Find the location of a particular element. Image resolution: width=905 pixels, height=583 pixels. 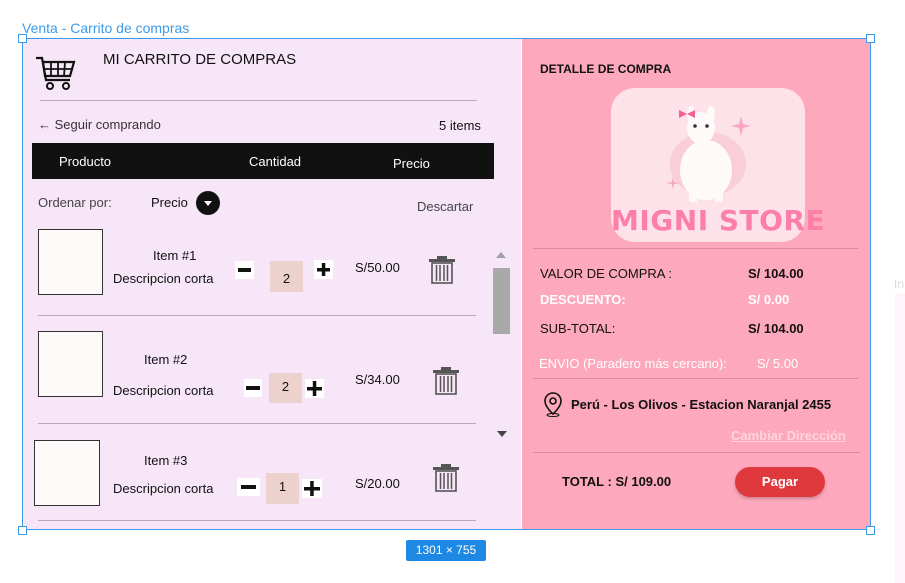

adjacent-frame-label: In is located at coordinates (899, 284).